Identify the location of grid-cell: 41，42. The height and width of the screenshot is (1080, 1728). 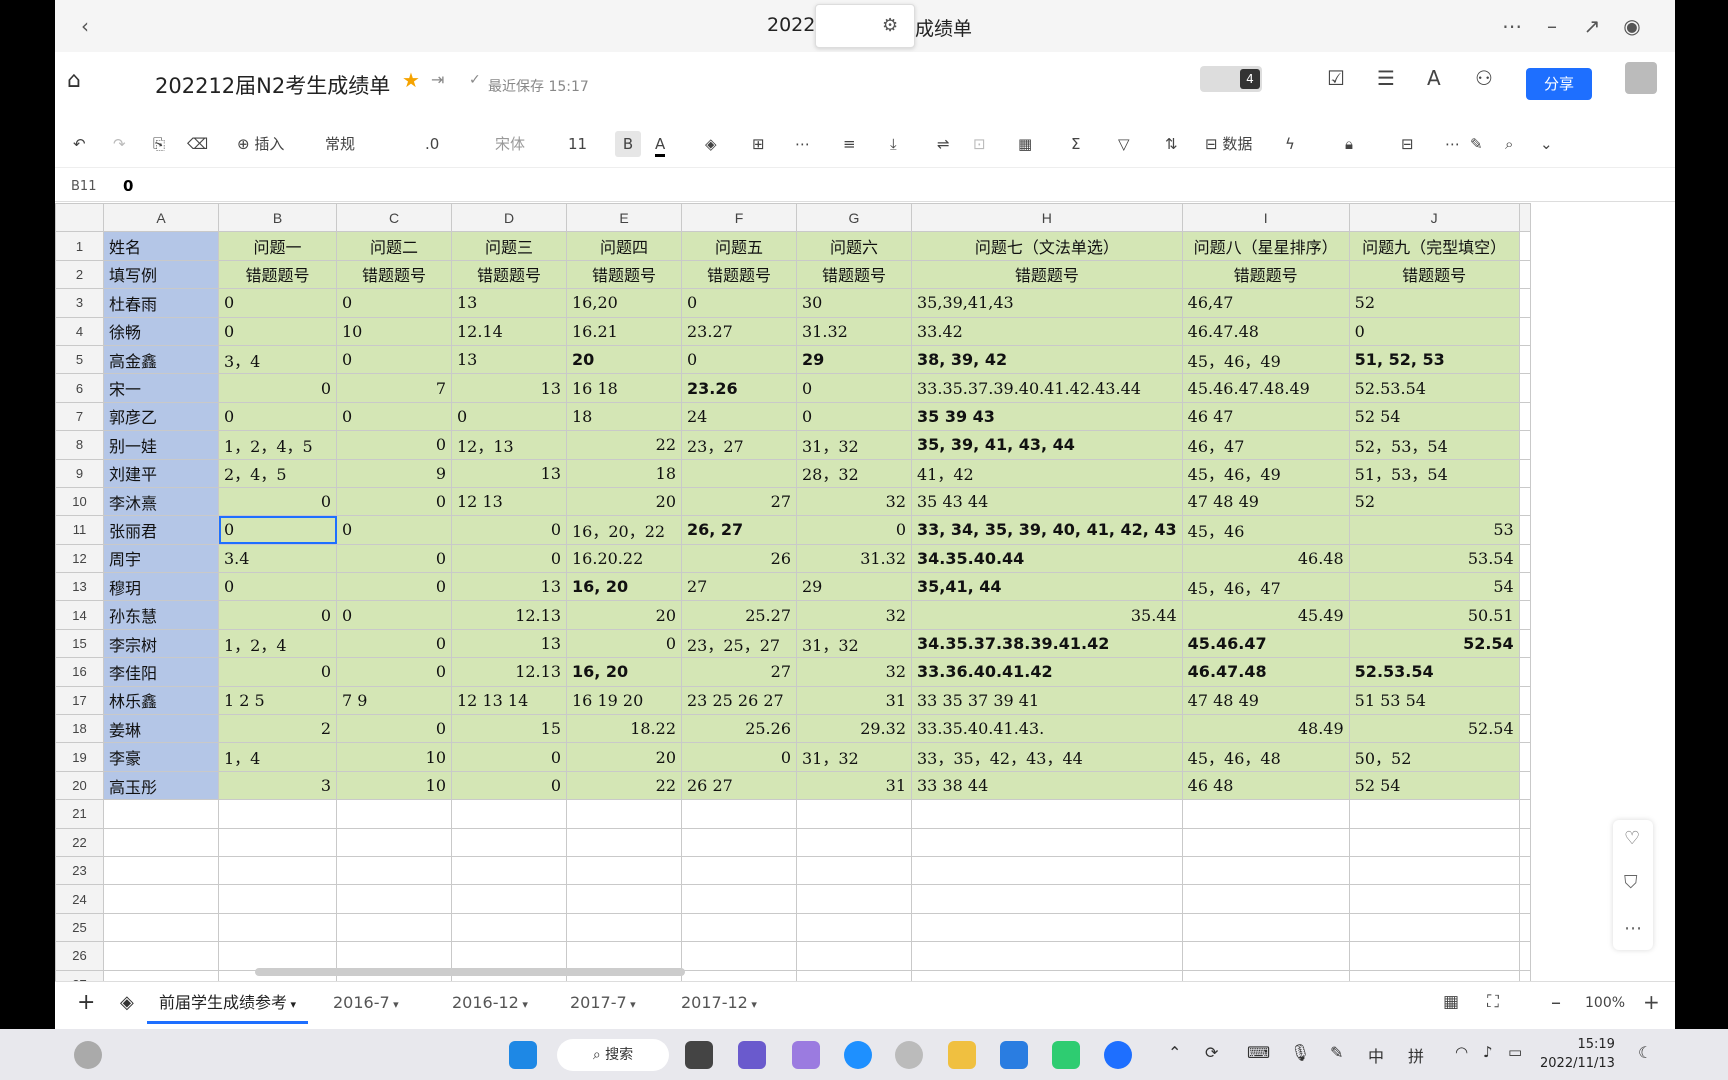
(1047, 473).